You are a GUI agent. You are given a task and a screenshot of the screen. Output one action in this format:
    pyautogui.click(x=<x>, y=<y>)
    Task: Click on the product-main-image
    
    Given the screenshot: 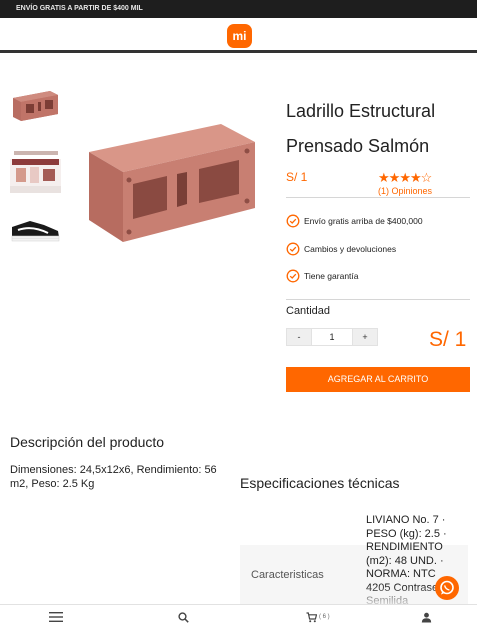 What is the action you would take?
    pyautogui.click(x=168, y=177)
    